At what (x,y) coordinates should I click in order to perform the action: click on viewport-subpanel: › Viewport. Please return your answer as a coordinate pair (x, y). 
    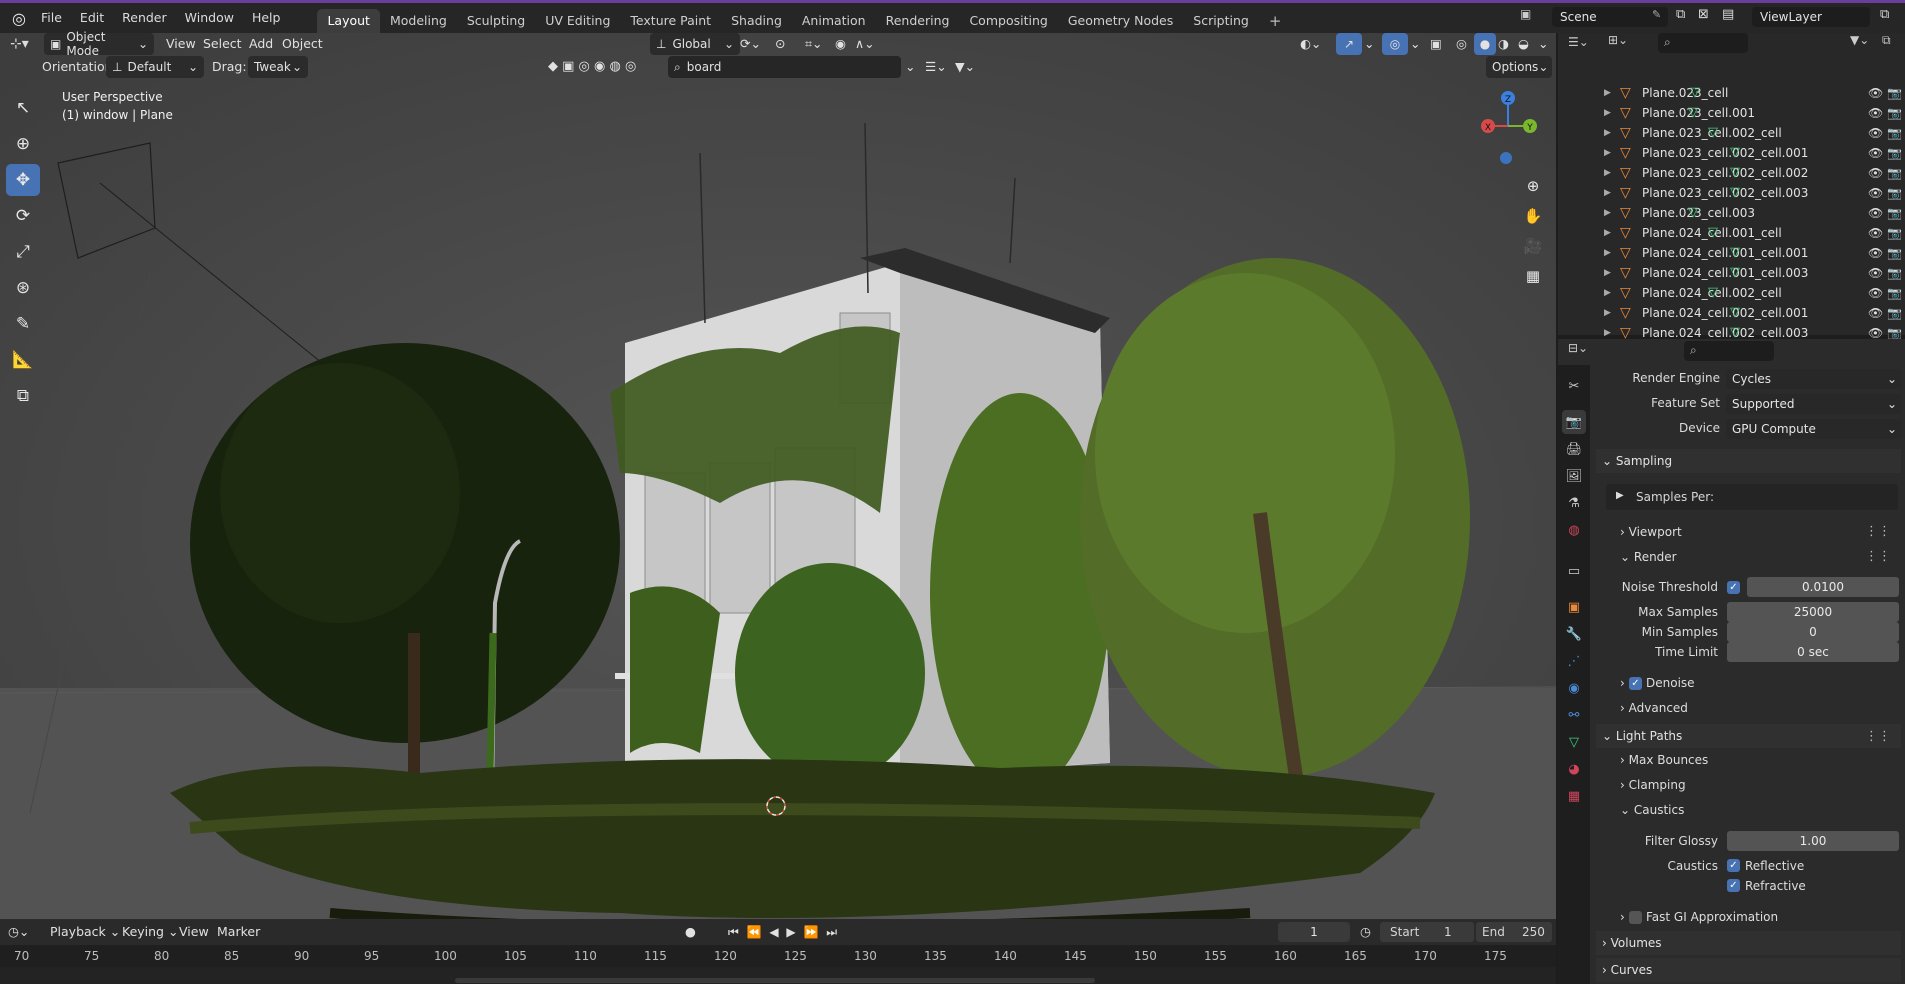
    Looking at the image, I should click on (1651, 532).